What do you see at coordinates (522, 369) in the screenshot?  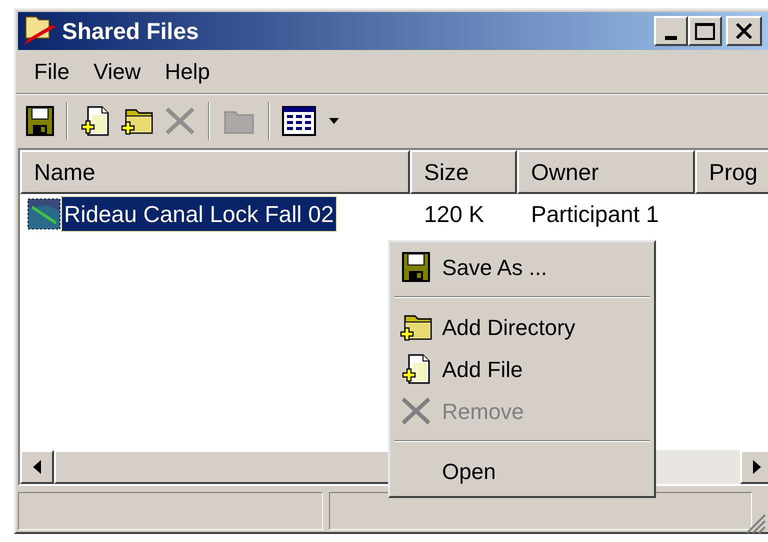 I see `menu-item: Add File` at bounding box center [522, 369].